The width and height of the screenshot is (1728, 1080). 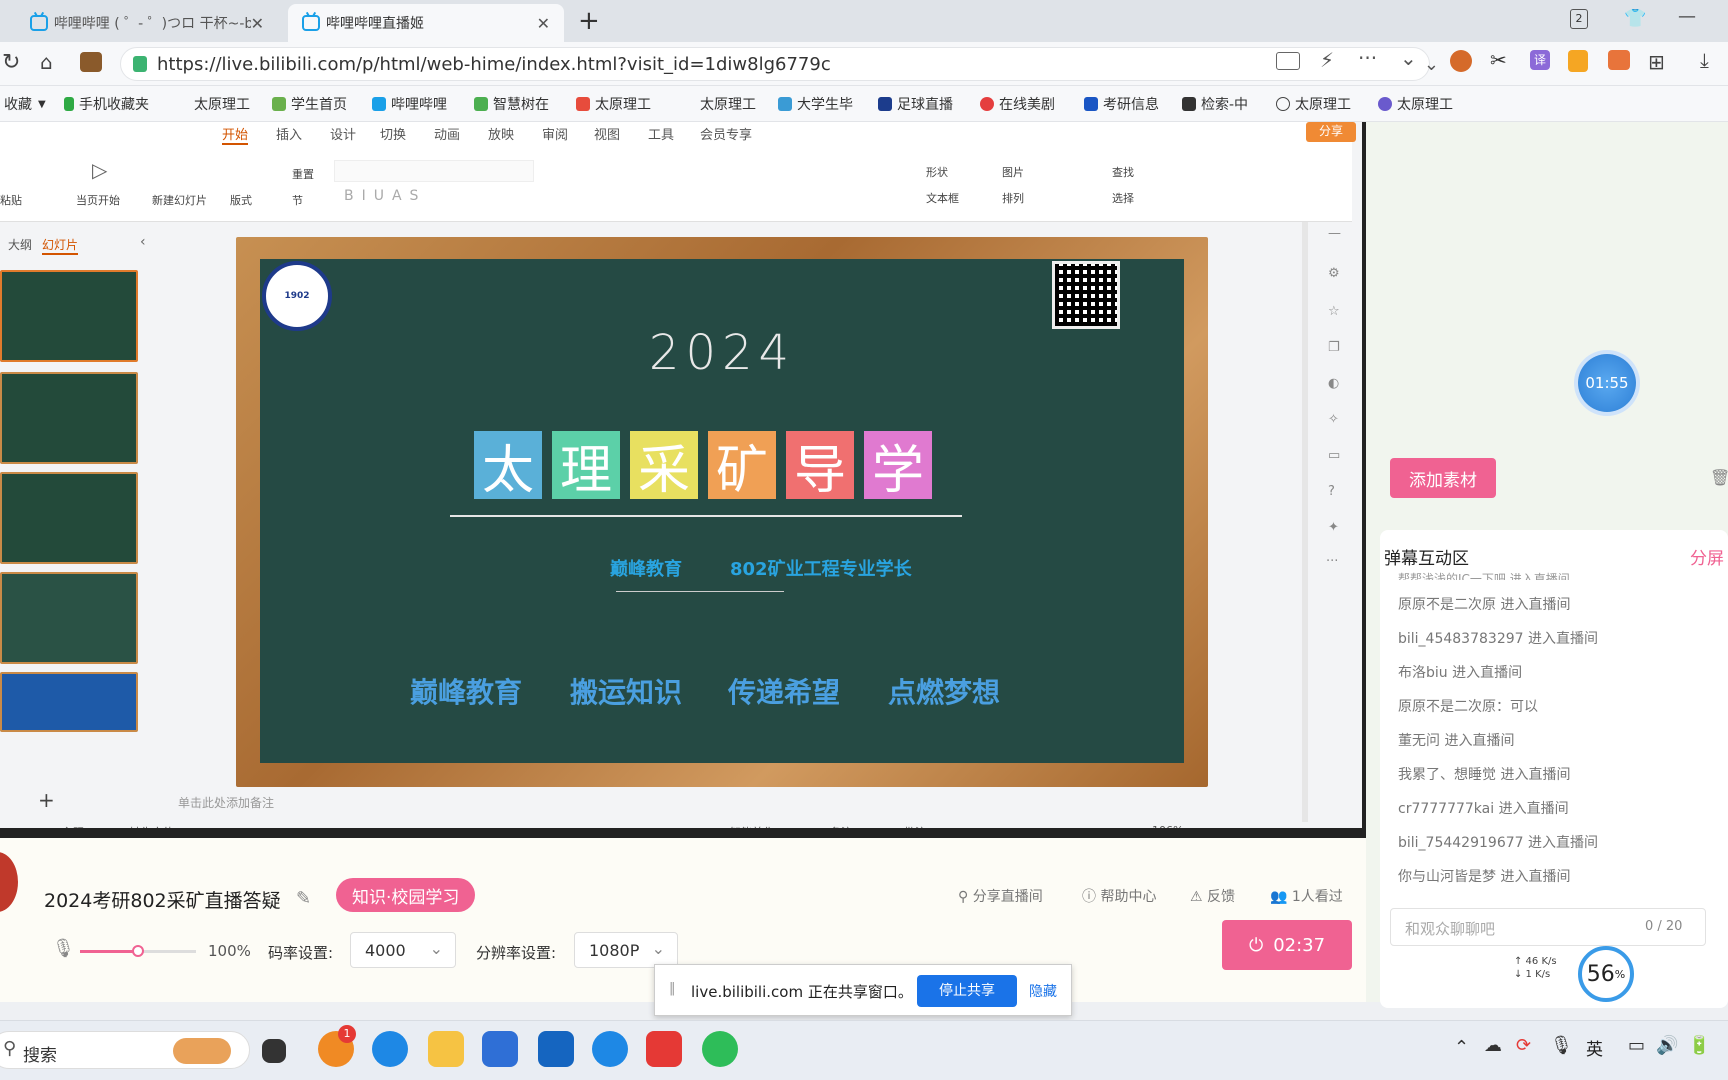 What do you see at coordinates (60, 245) in the screenshot?
I see `slides-tab: 幻灯片` at bounding box center [60, 245].